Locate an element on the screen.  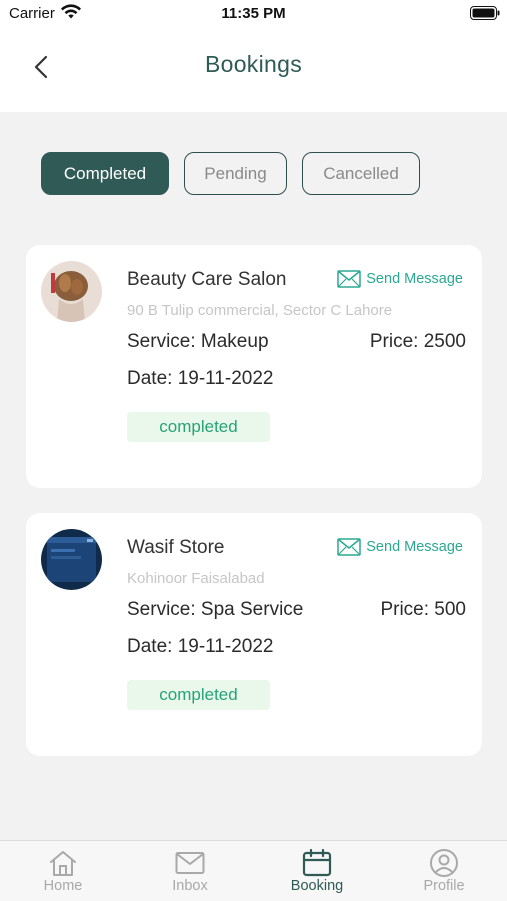
tab-booking: Booking is located at coordinates (317, 871).